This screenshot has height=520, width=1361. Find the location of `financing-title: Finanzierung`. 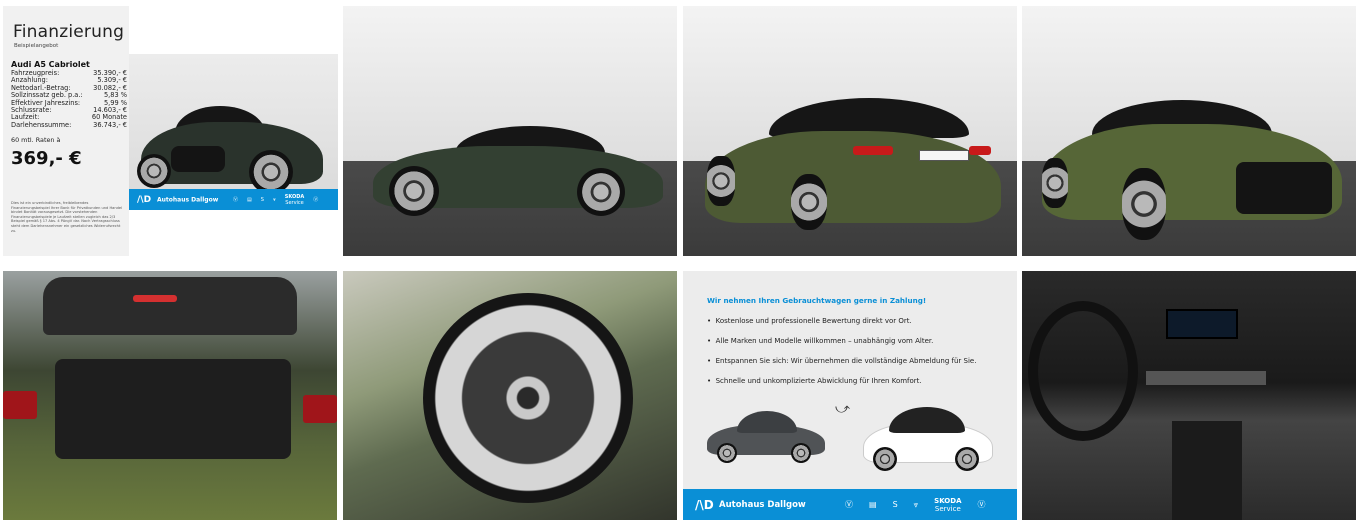

financing-title: Finanzierung is located at coordinates (69, 32).